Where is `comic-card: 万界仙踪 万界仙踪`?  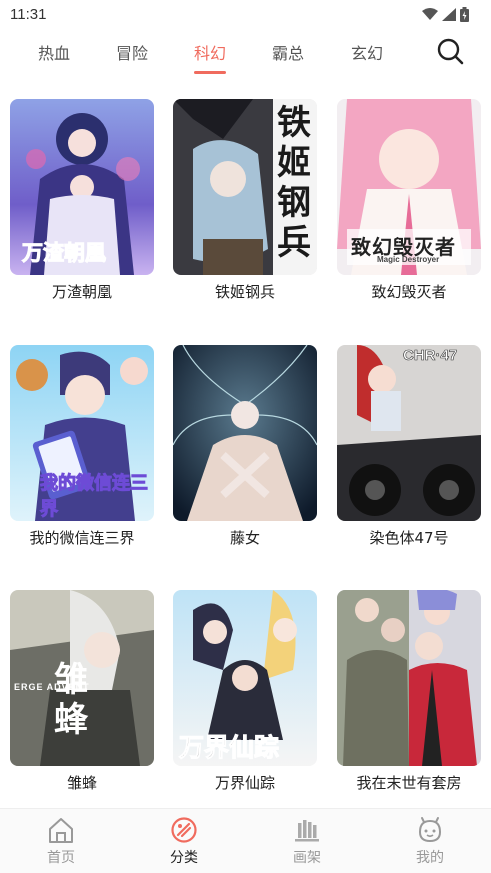
comic-card: 万界仙踪 万界仙踪 is located at coordinates (245, 691).